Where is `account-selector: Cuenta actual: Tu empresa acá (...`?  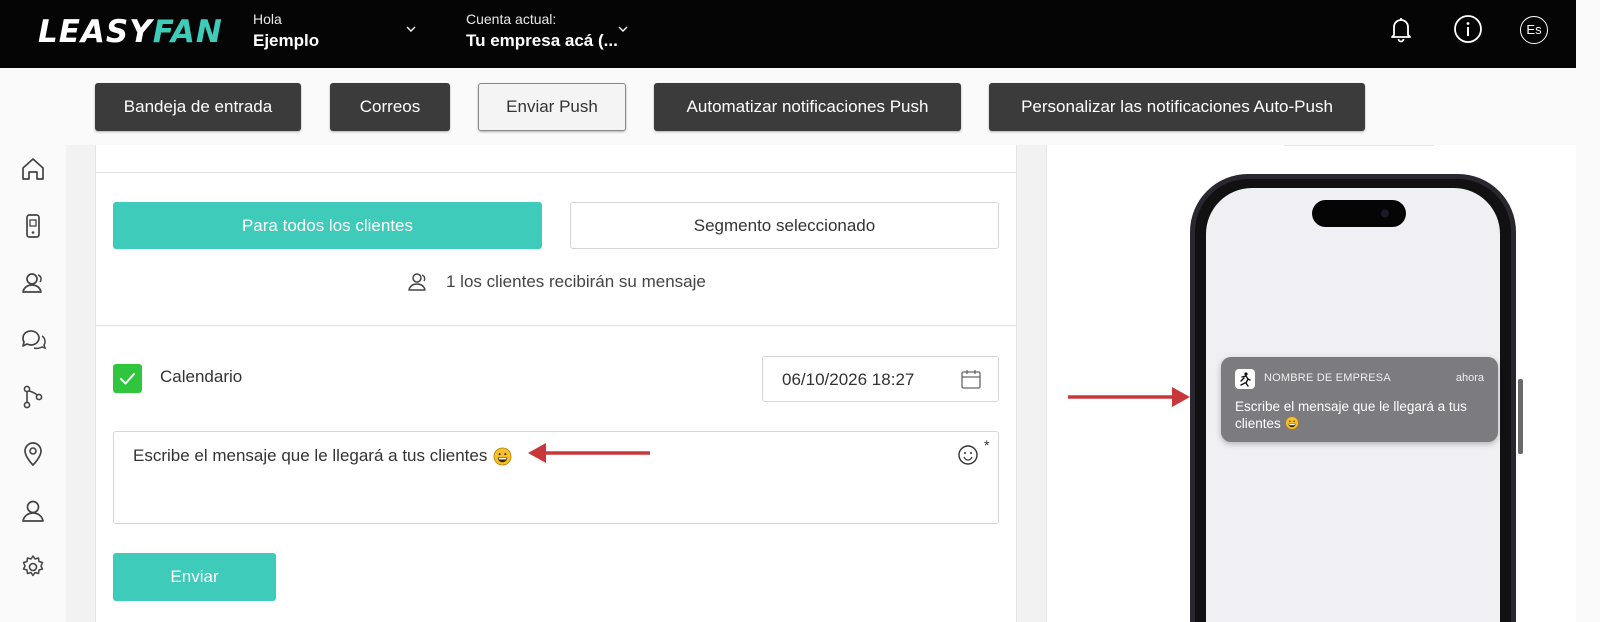 account-selector: Cuenta actual: Tu empresa acá (... is located at coordinates (542, 31).